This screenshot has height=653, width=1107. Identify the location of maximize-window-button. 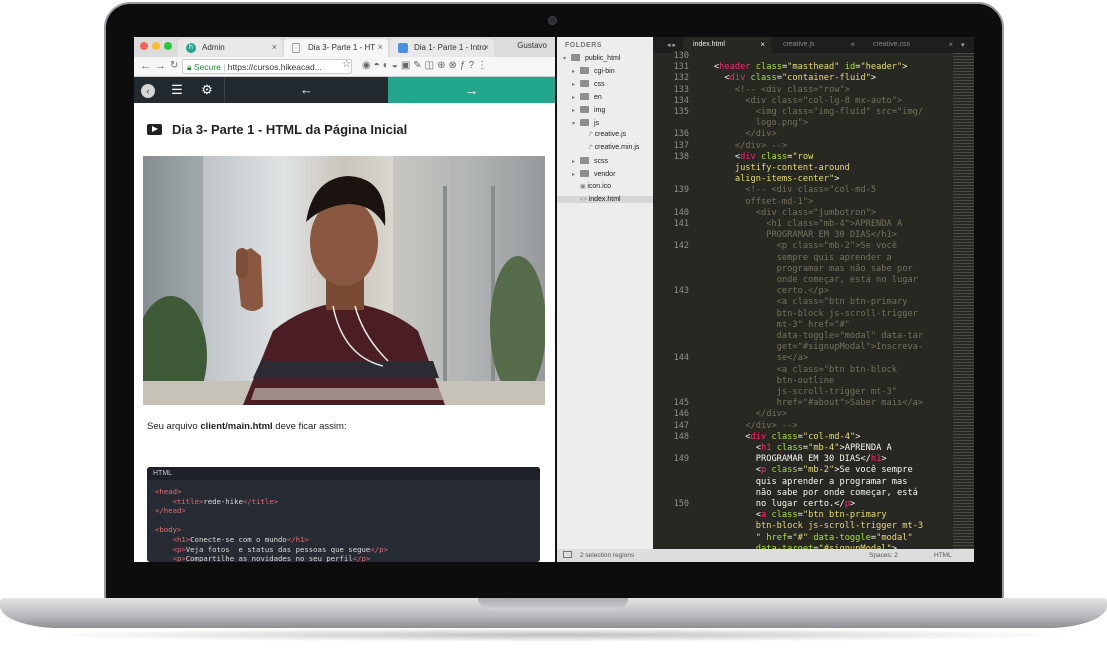
(168, 46).